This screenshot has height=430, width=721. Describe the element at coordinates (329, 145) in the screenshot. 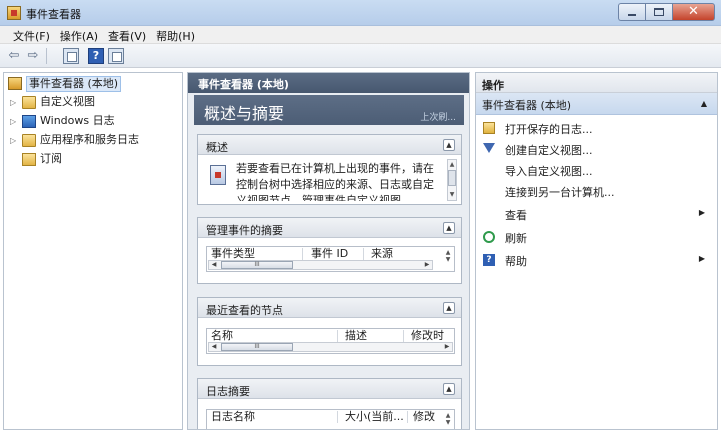

I see `section-header: 概述 ▲` at that location.